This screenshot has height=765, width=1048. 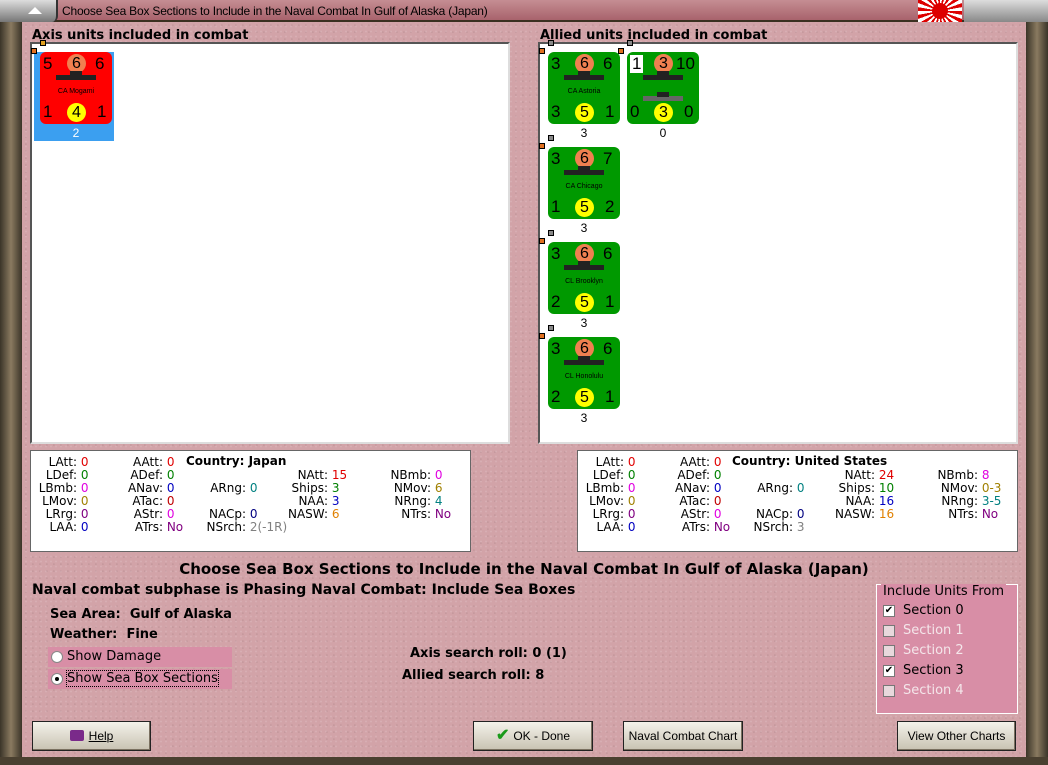 I want to click on stat-label: LDef:, so click(x=61, y=475).